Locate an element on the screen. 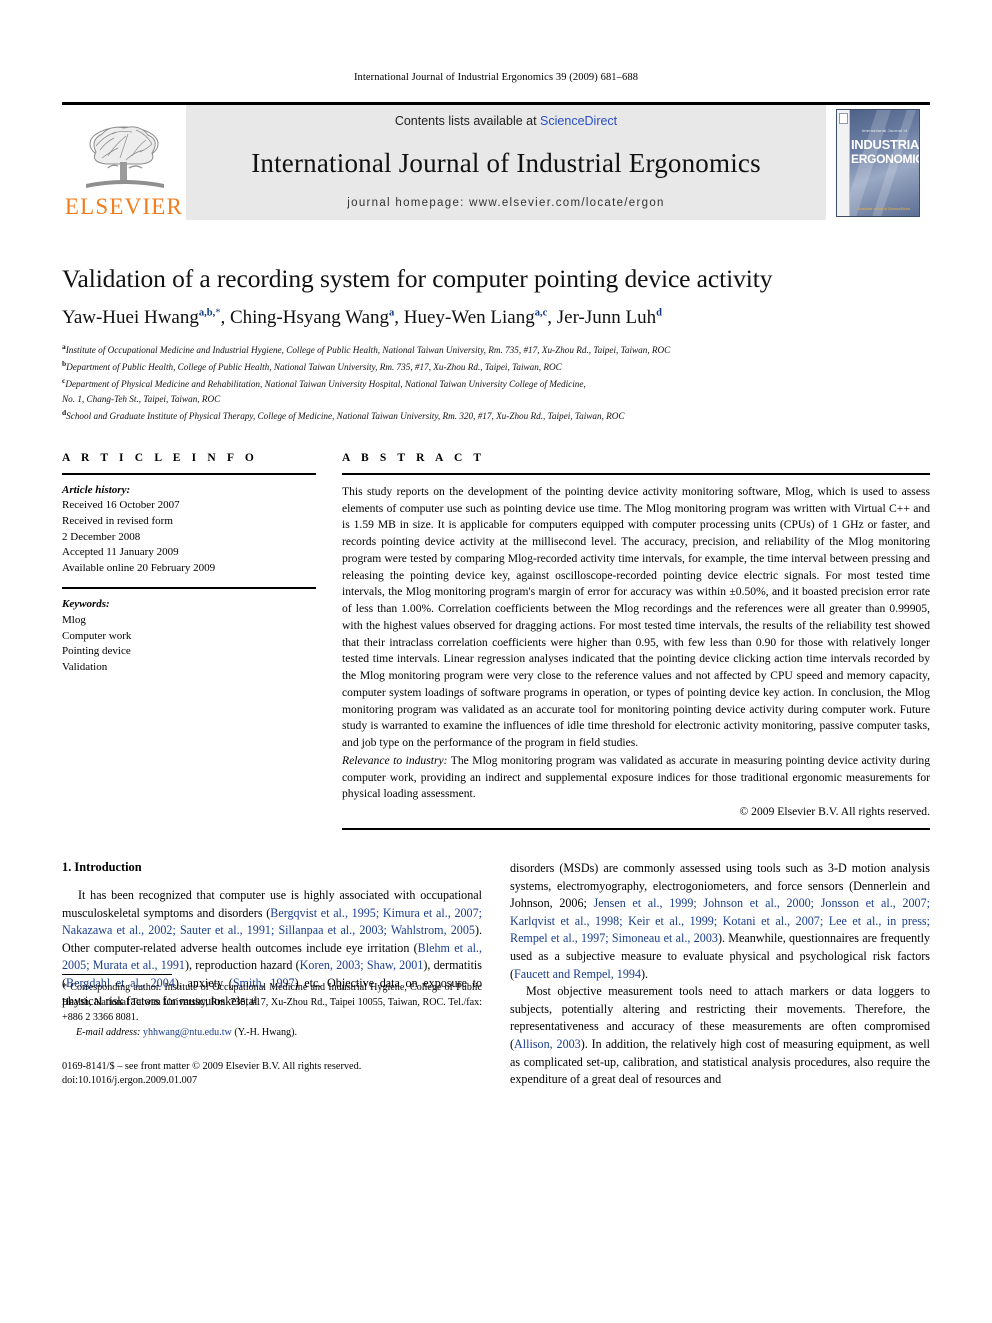 The height and width of the screenshot is (1323, 992). corresponding-author-marker: * is located at coordinates (218, 313).